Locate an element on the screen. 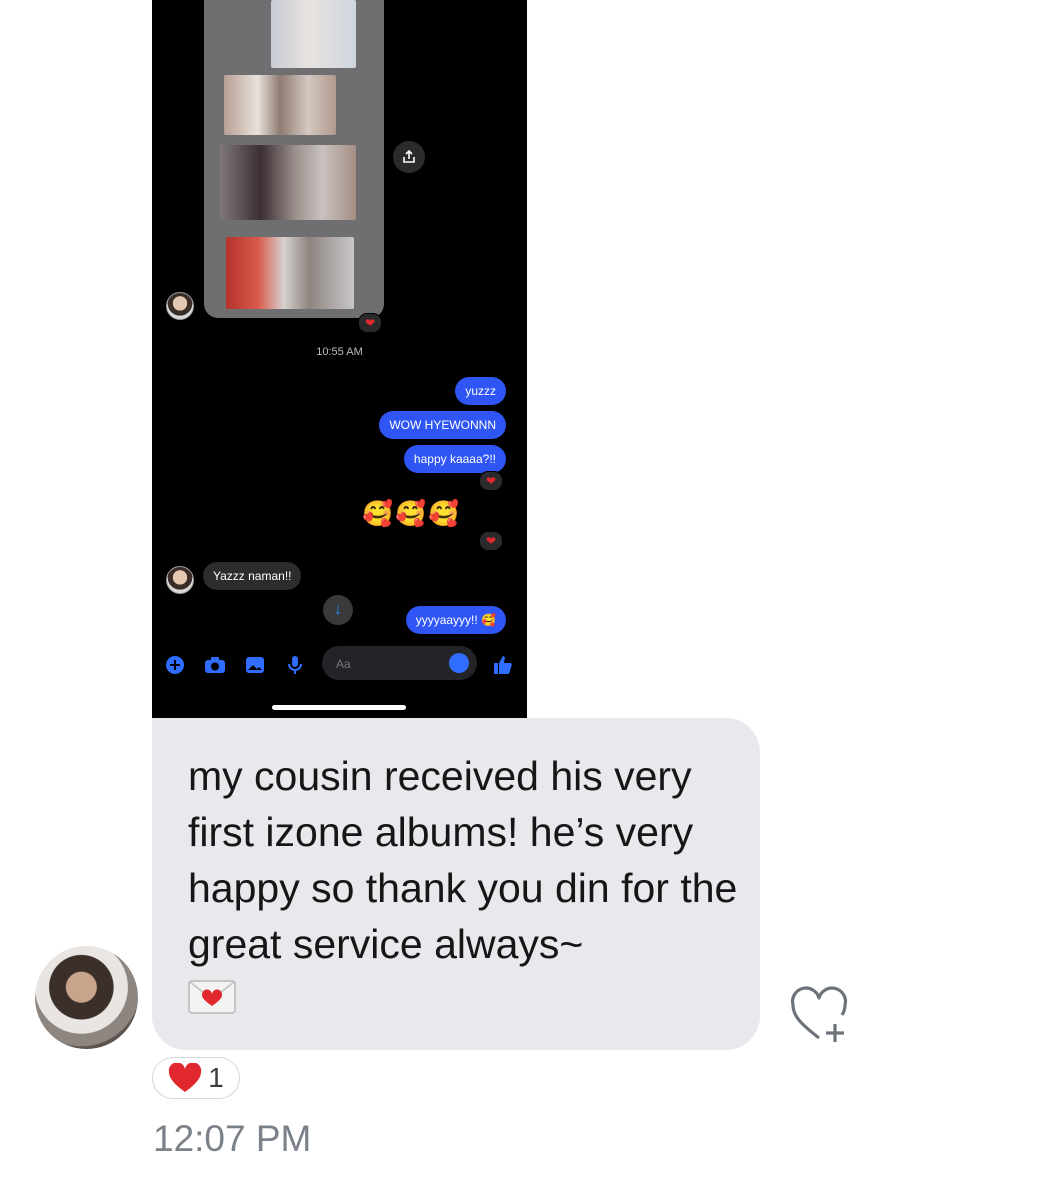 The image size is (1037, 1200). message-timestamp: 12:07 PM is located at coordinates (232, 1138).